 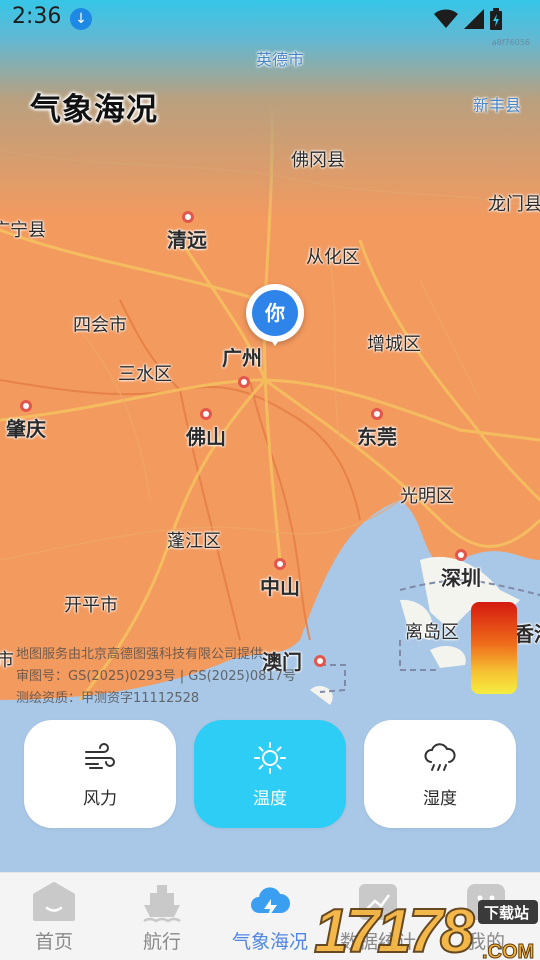 What do you see at coordinates (270, 19) in the screenshot?
I see `status-bar: 2:36 ↓` at bounding box center [270, 19].